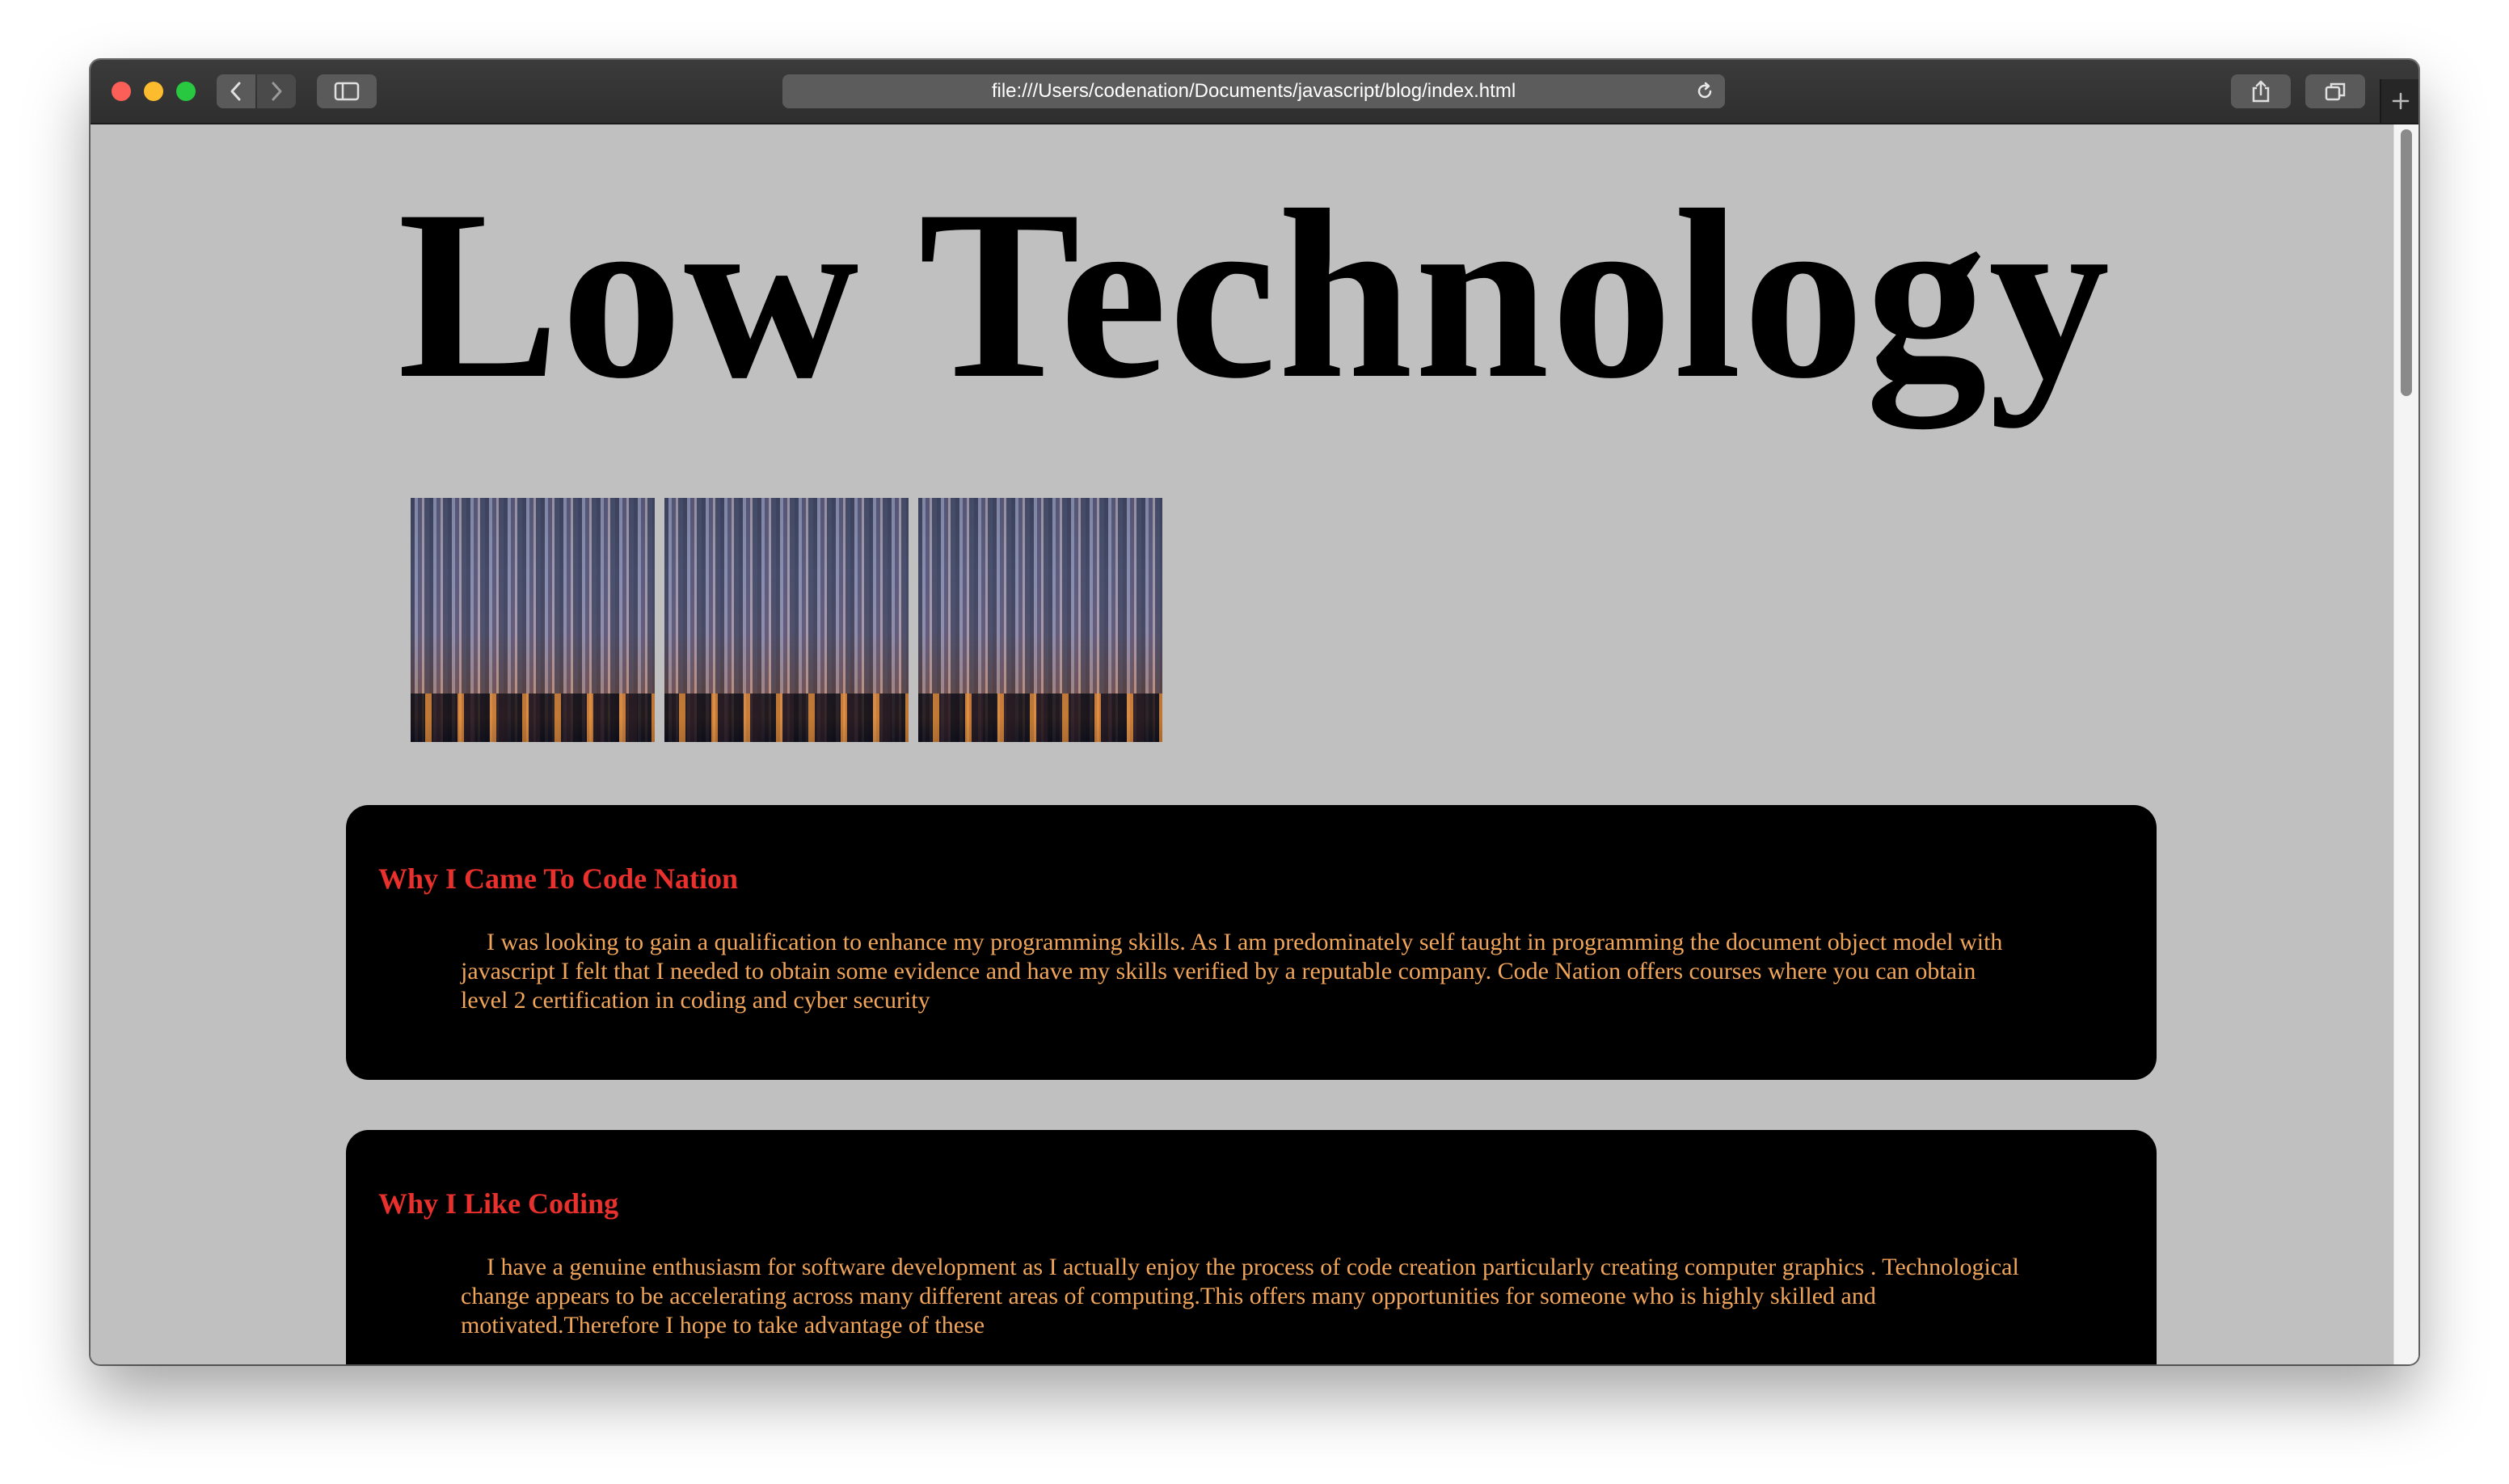 This screenshot has width=2509, height=1484. I want to click on sidebar-icon, so click(347, 91).